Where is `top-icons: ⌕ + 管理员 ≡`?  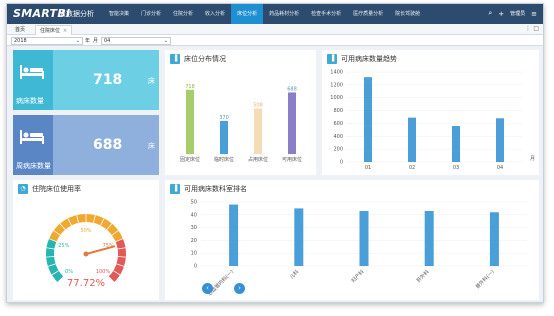 top-icons: ⌕ + 管理员 ≡ is located at coordinates (512, 13).